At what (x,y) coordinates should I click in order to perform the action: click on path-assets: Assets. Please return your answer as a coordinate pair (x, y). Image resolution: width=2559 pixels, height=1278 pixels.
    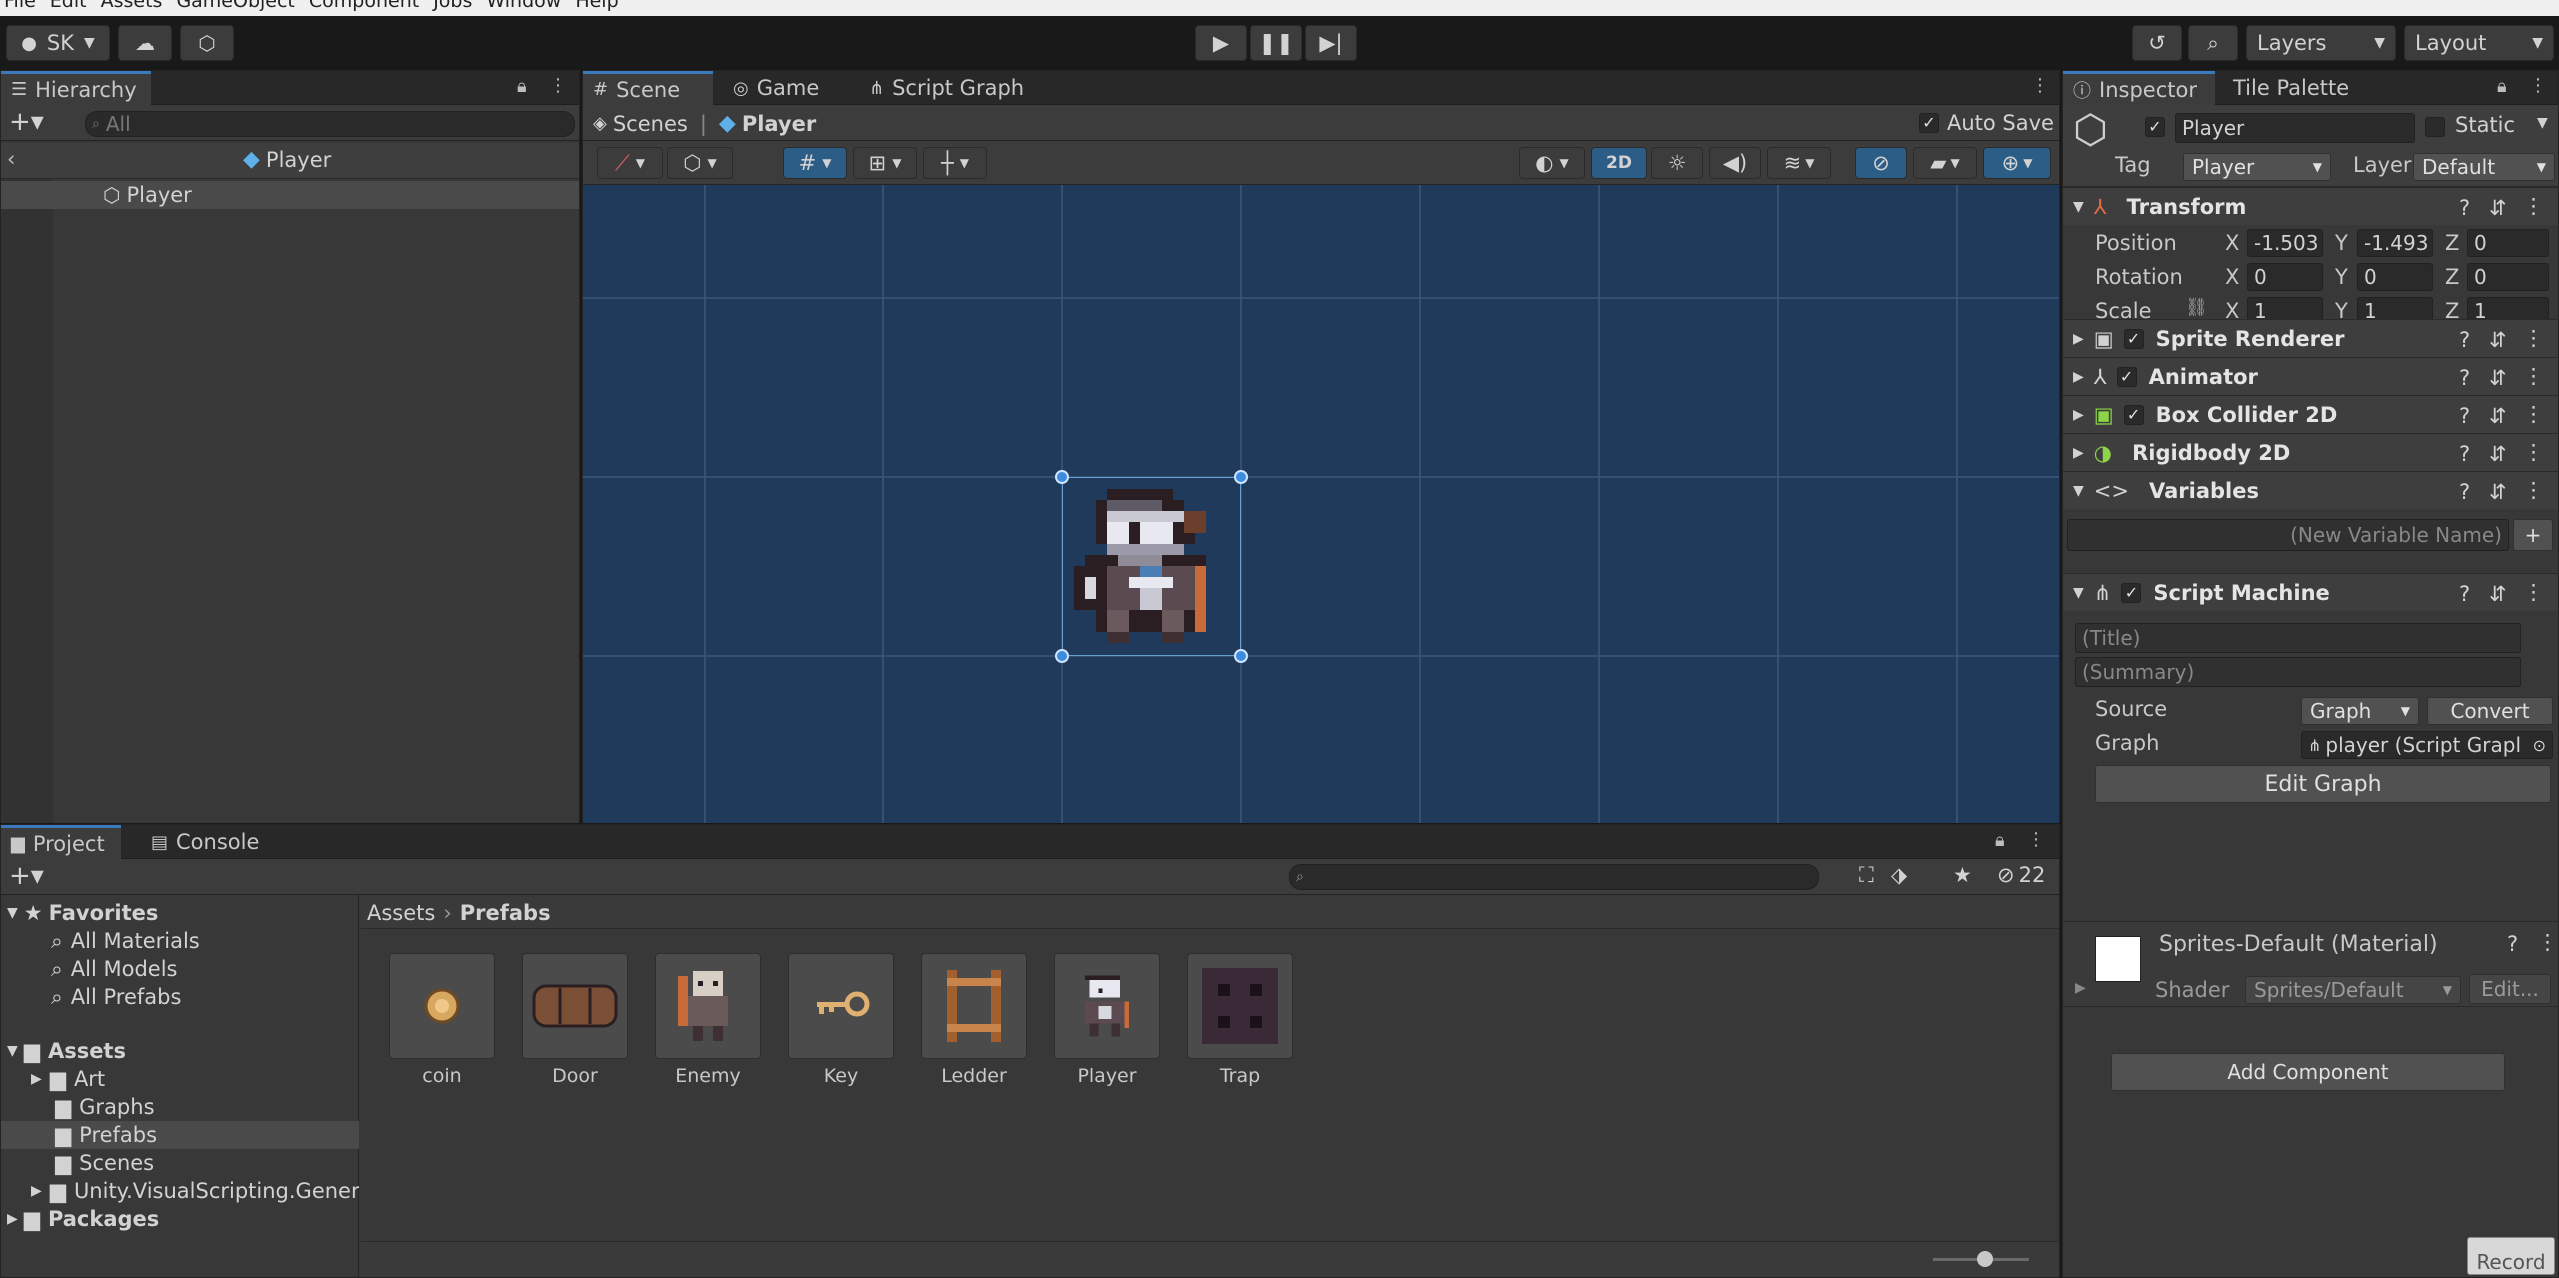
    Looking at the image, I should click on (401, 913).